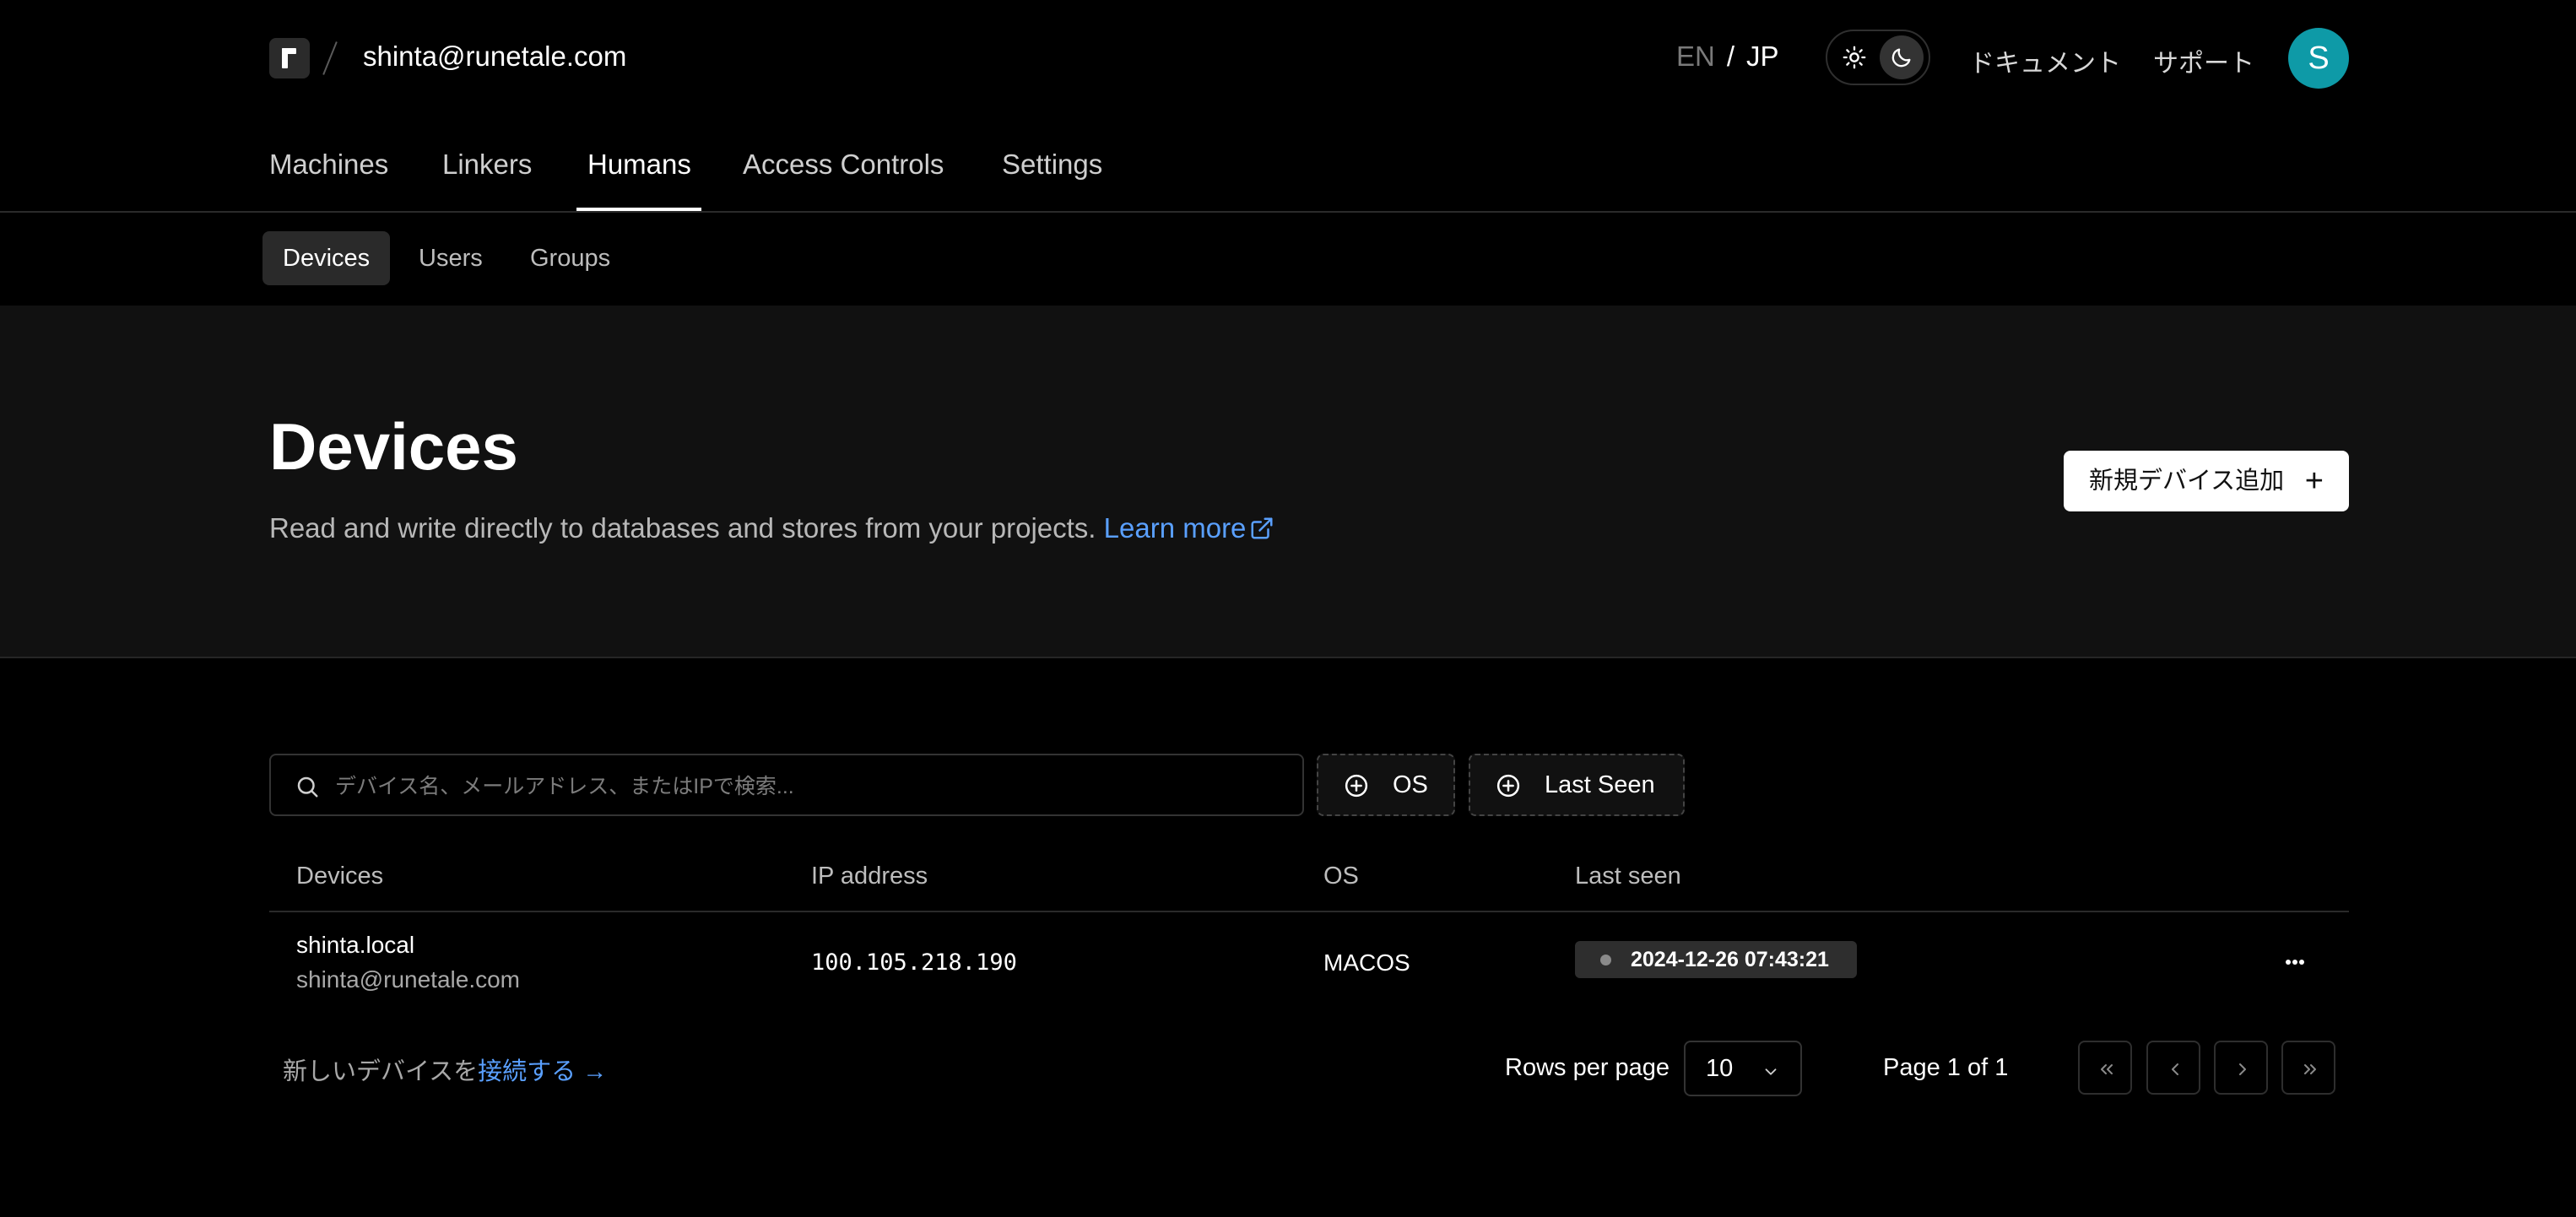 Image resolution: width=2576 pixels, height=1217 pixels. What do you see at coordinates (542, 1071) in the screenshot?
I see `connect-device-link: 接続する →` at bounding box center [542, 1071].